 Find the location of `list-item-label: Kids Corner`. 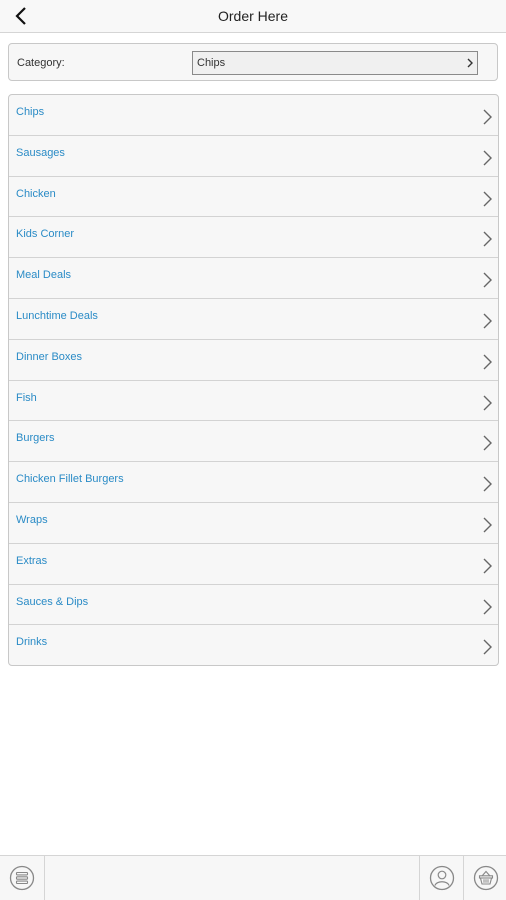

list-item-label: Kids Corner is located at coordinates (45, 234).